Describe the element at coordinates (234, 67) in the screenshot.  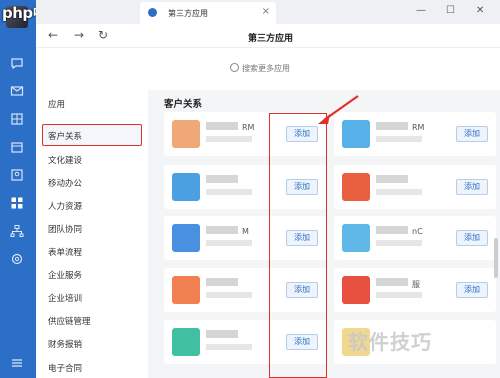
I see `search-icon` at that location.